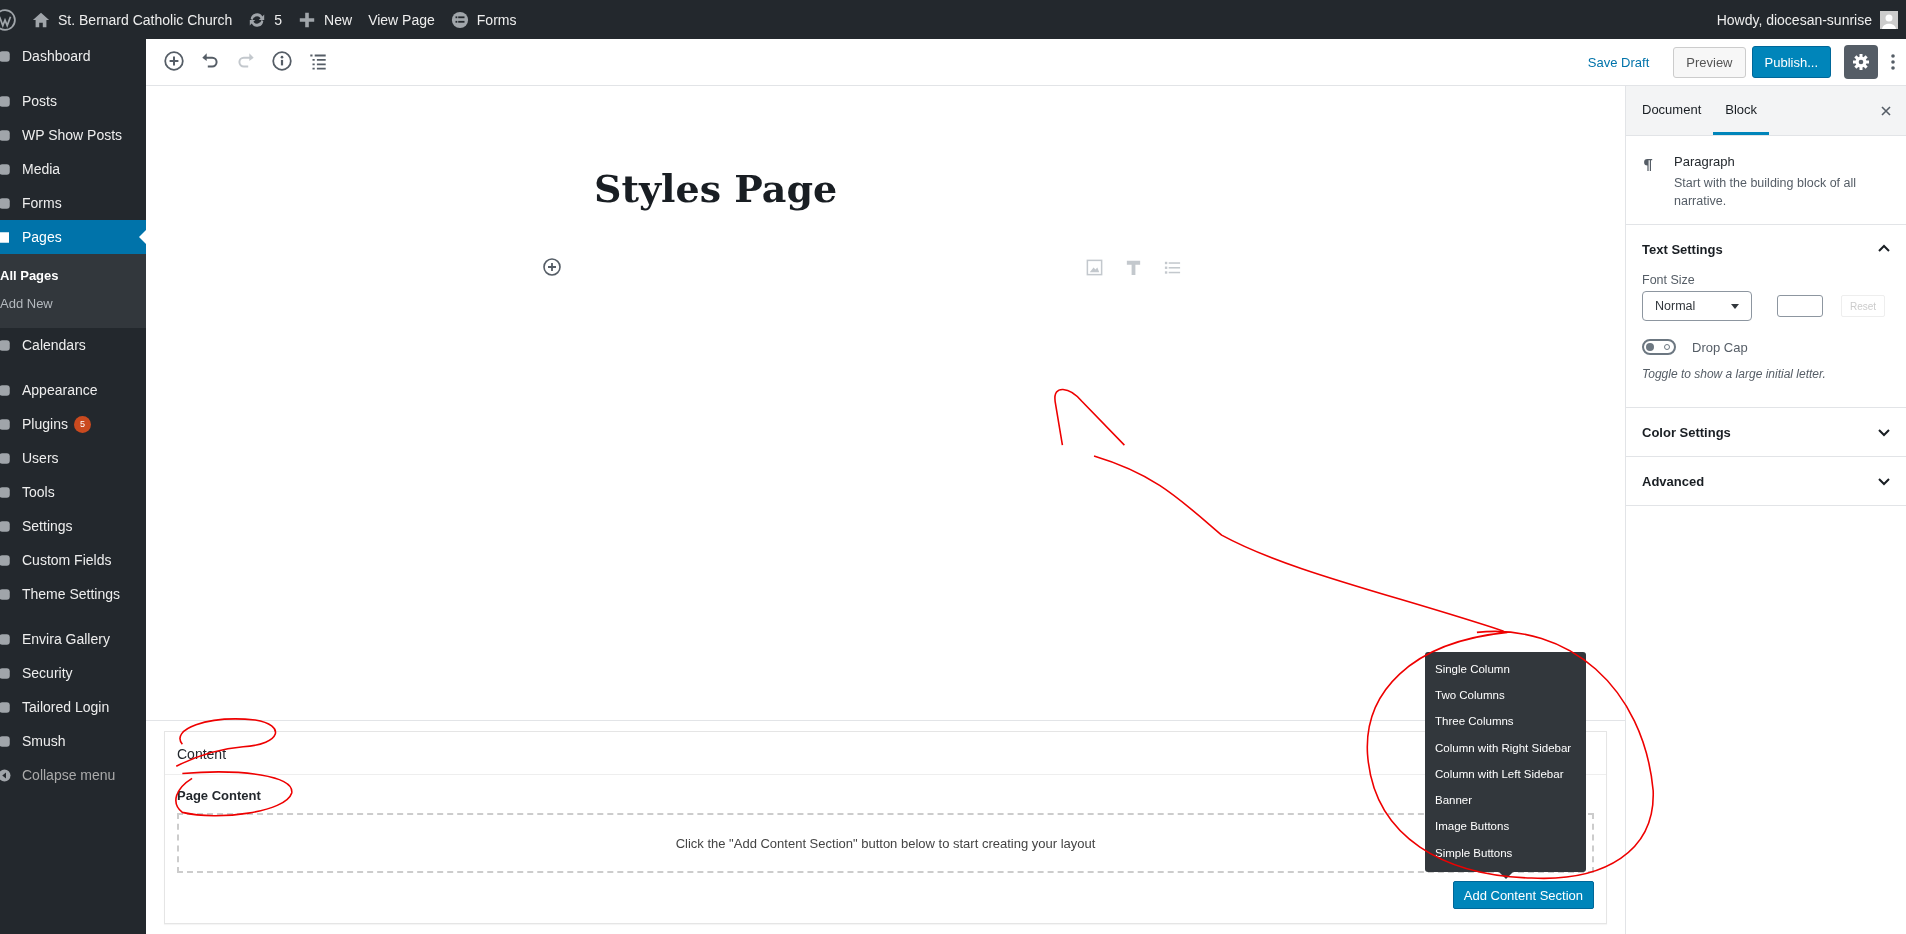  Describe the element at coordinates (483, 19) in the screenshot. I see `forms-link: Forms` at that location.